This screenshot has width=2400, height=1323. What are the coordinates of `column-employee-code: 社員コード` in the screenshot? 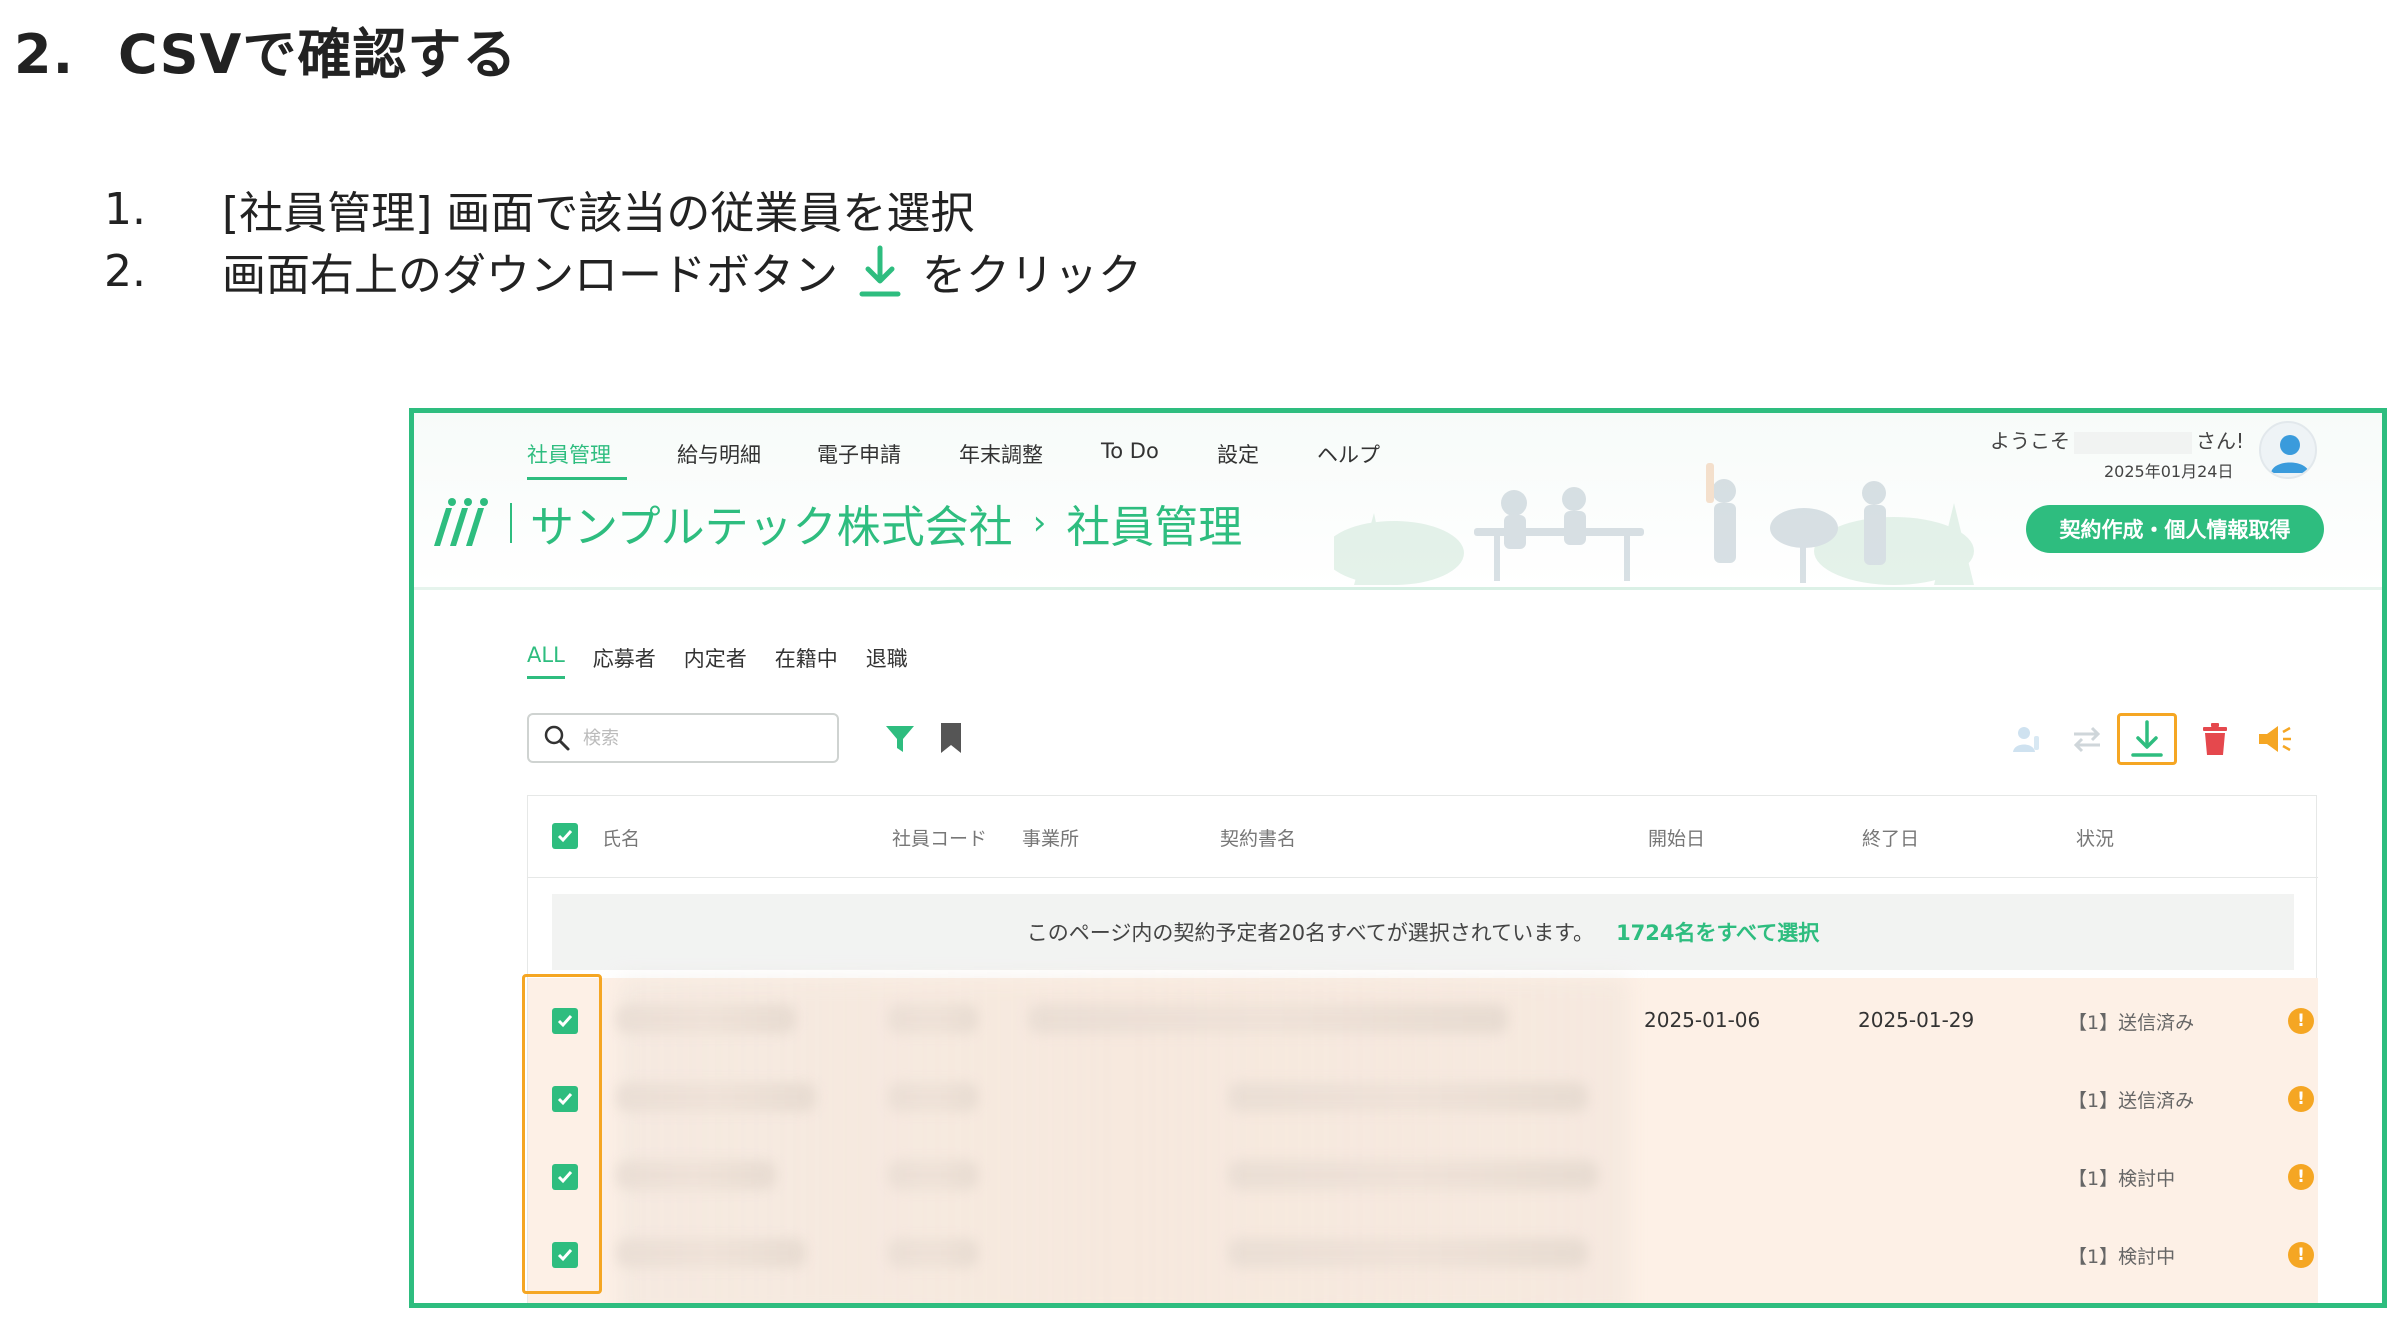 It's located at (939, 837).